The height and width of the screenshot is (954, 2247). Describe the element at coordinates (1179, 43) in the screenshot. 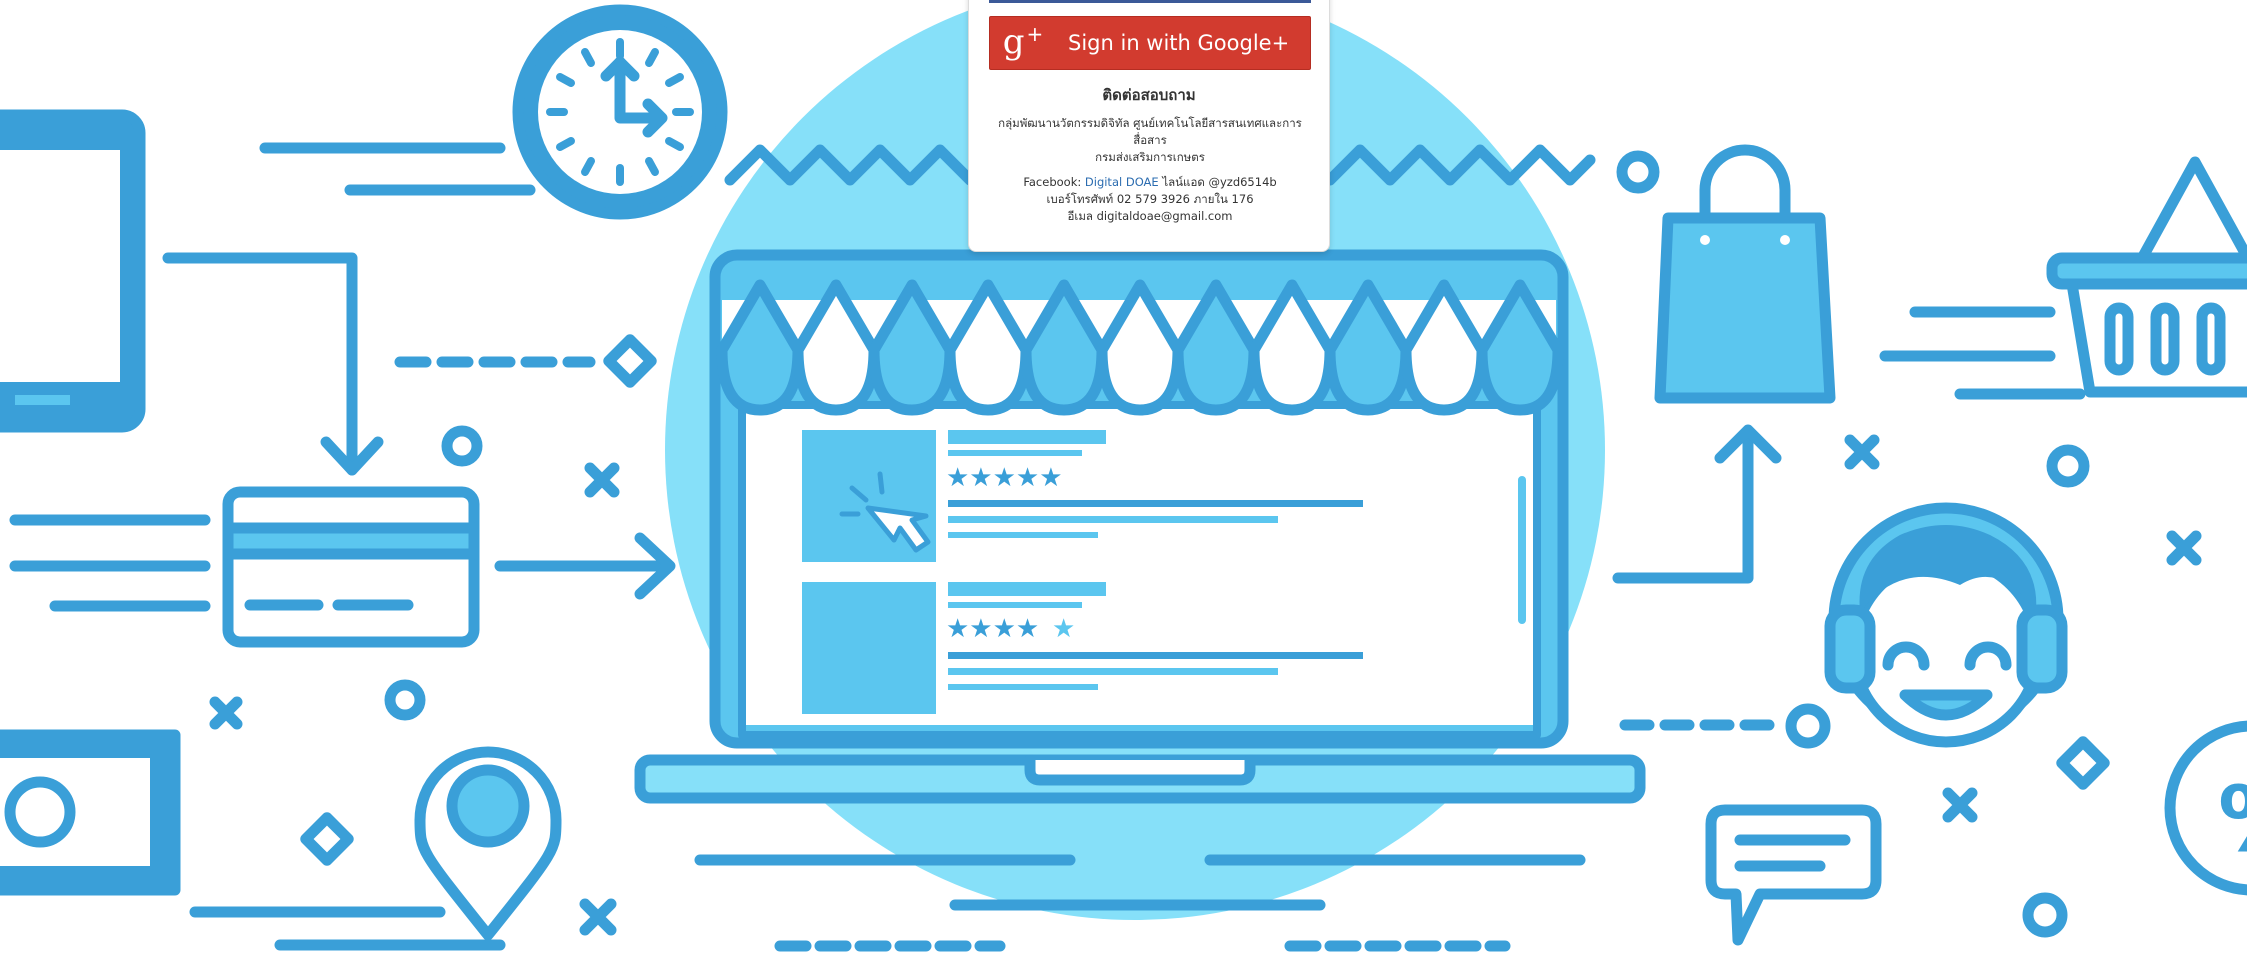

I see `google-signin-label: Sign in with Google+` at that location.